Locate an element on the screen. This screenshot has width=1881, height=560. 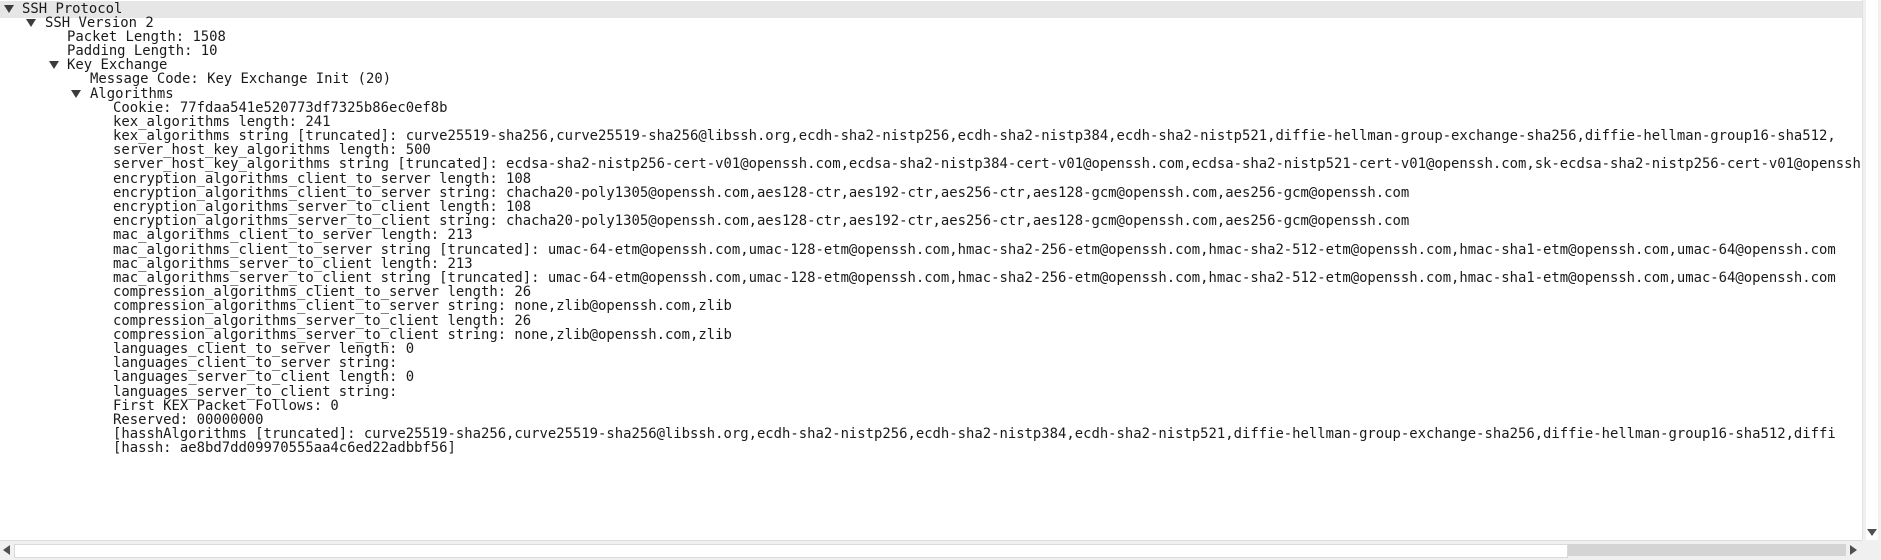
vertical-scroll-thumb is located at coordinates (1872, 270).